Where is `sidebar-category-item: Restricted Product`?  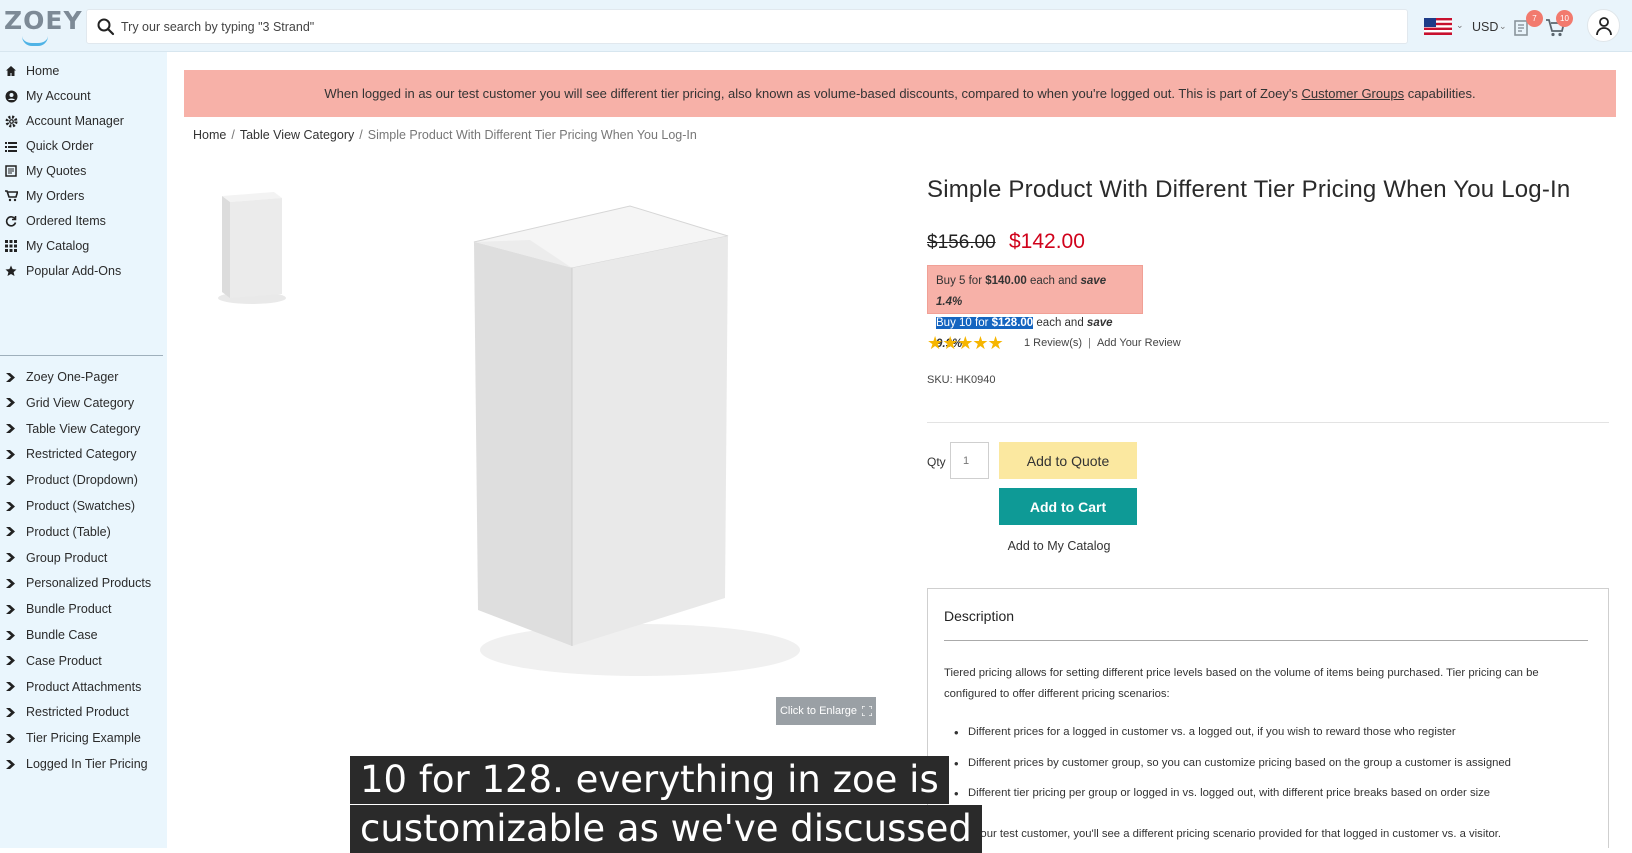 sidebar-category-item: Restricted Product is located at coordinates (83, 712).